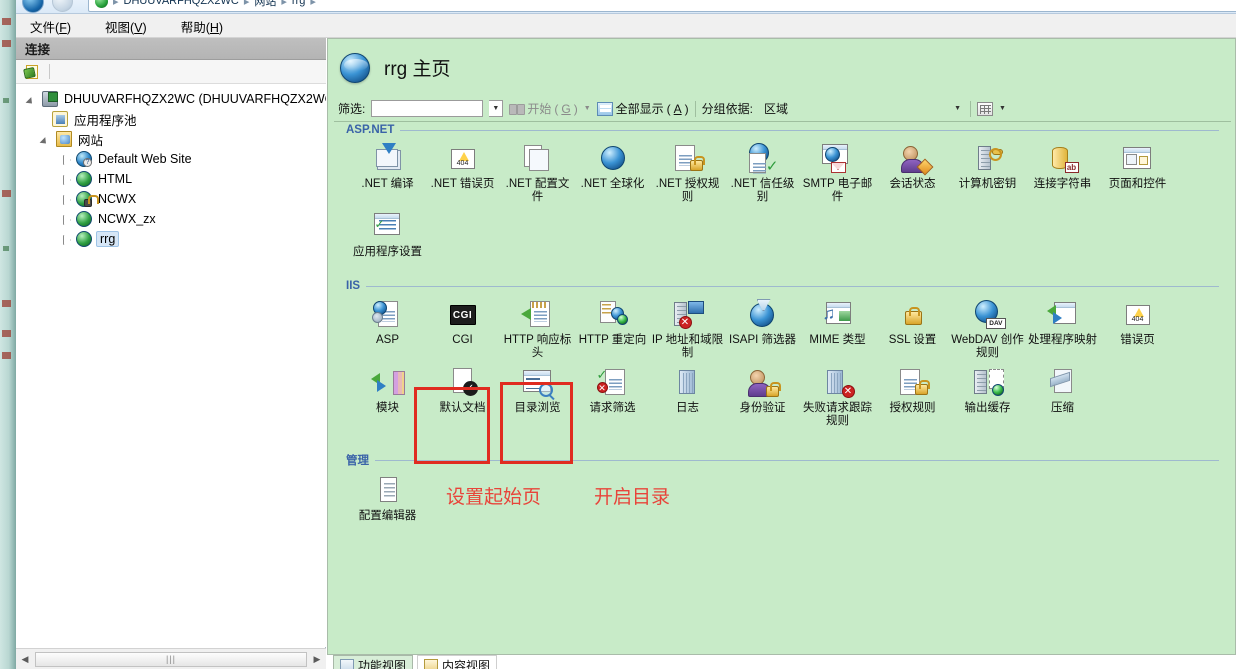  I want to click on show-all-button: 全部显示(A), so click(642, 108).